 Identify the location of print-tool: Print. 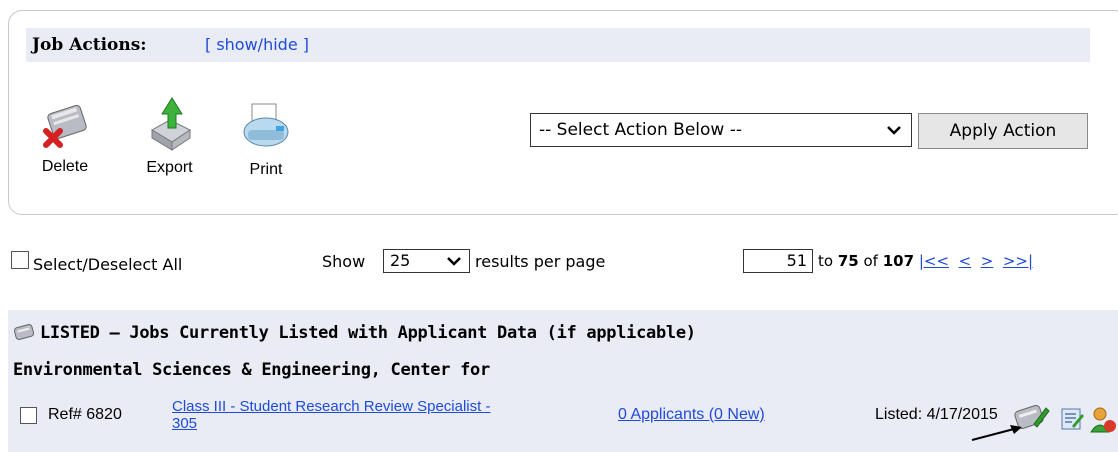
(266, 139).